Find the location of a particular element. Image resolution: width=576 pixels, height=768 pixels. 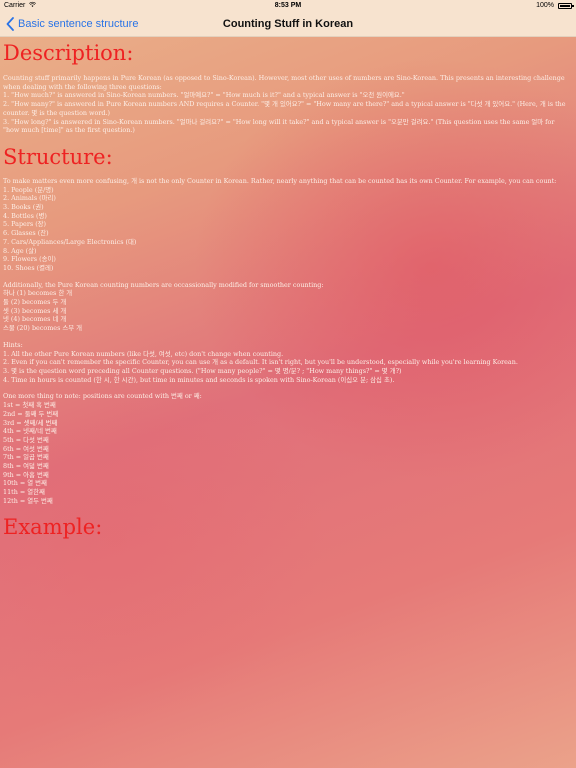

hints-label: Hints: is located at coordinates (13, 344).